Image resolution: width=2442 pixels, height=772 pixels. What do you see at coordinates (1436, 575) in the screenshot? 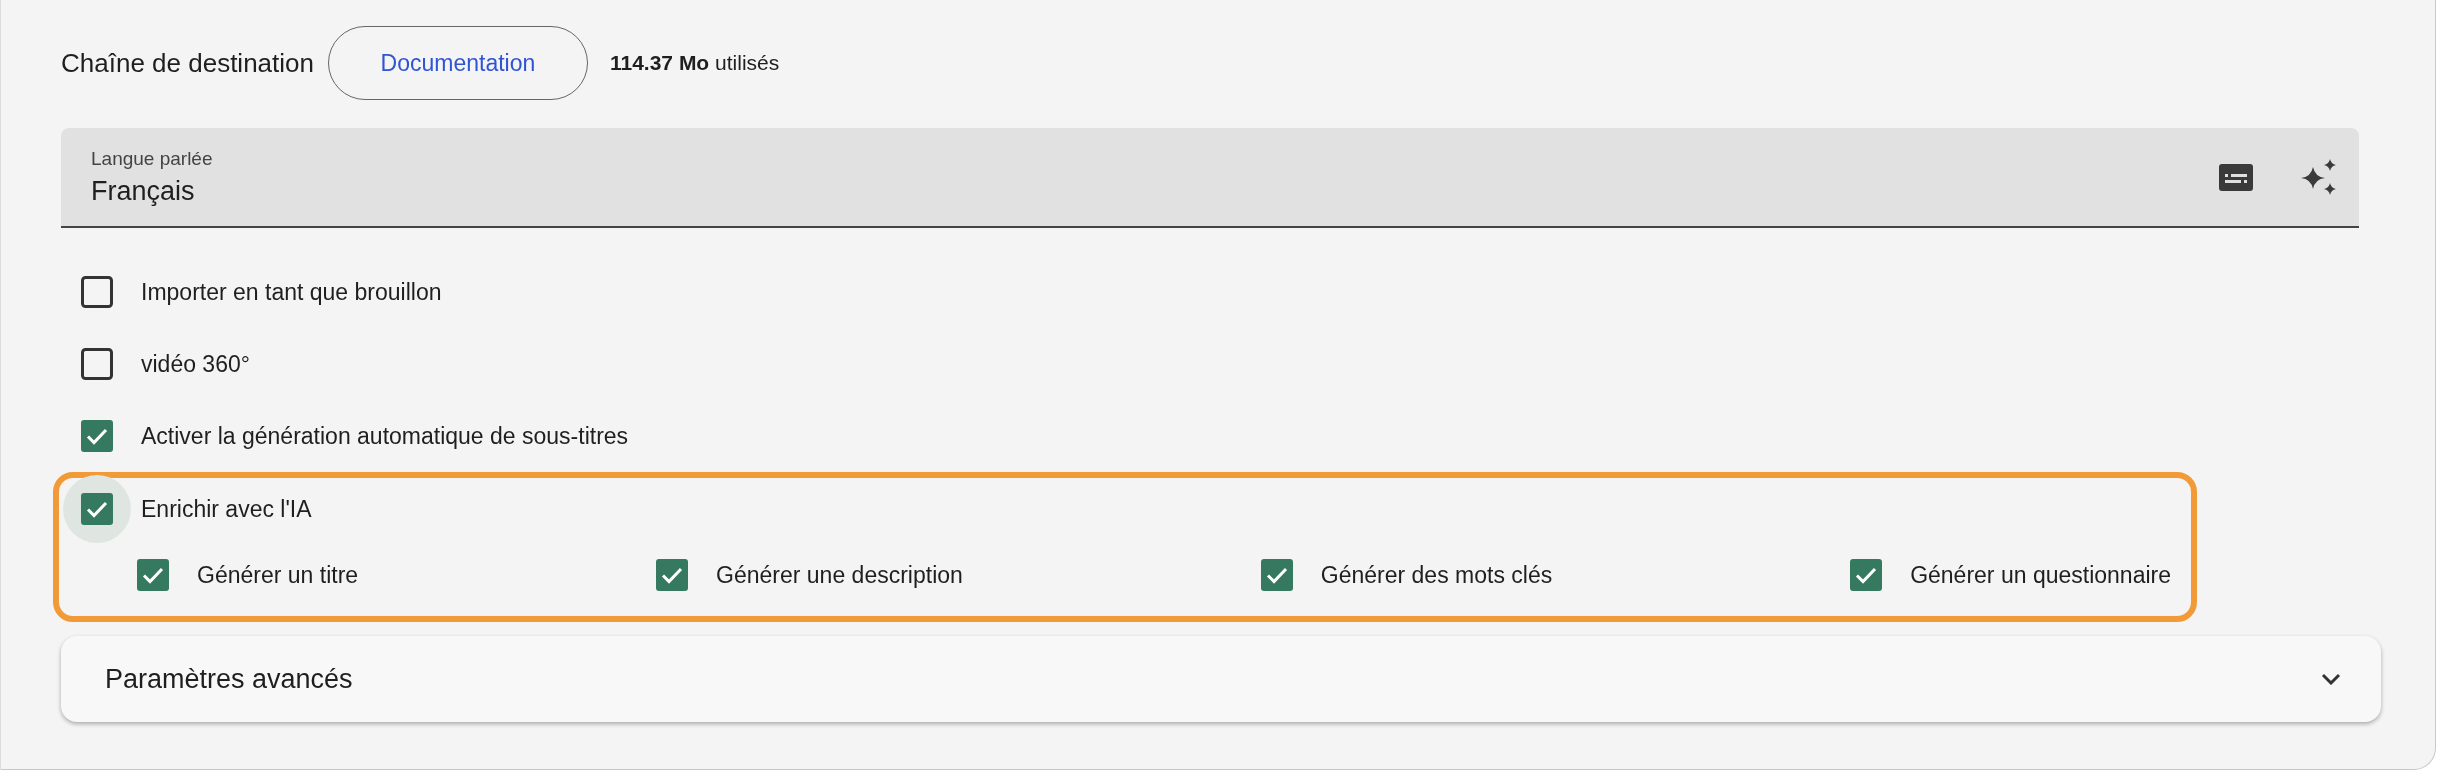
I see `checkbox-label: Générer des mots clés` at bounding box center [1436, 575].